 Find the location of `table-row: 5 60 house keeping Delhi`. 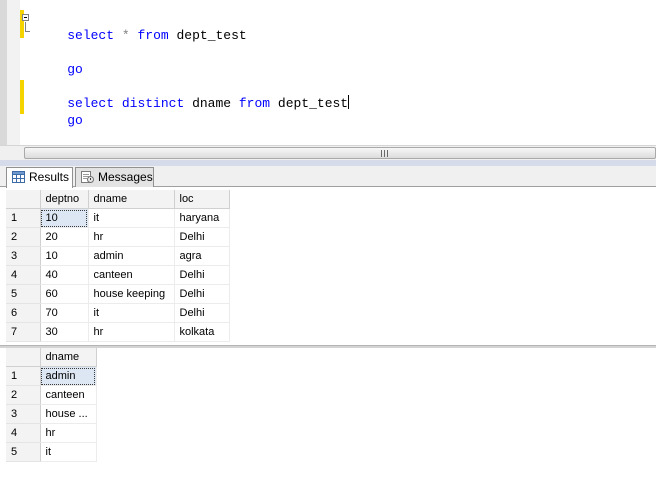

table-row: 5 60 house keeping Delhi is located at coordinates (118, 294).